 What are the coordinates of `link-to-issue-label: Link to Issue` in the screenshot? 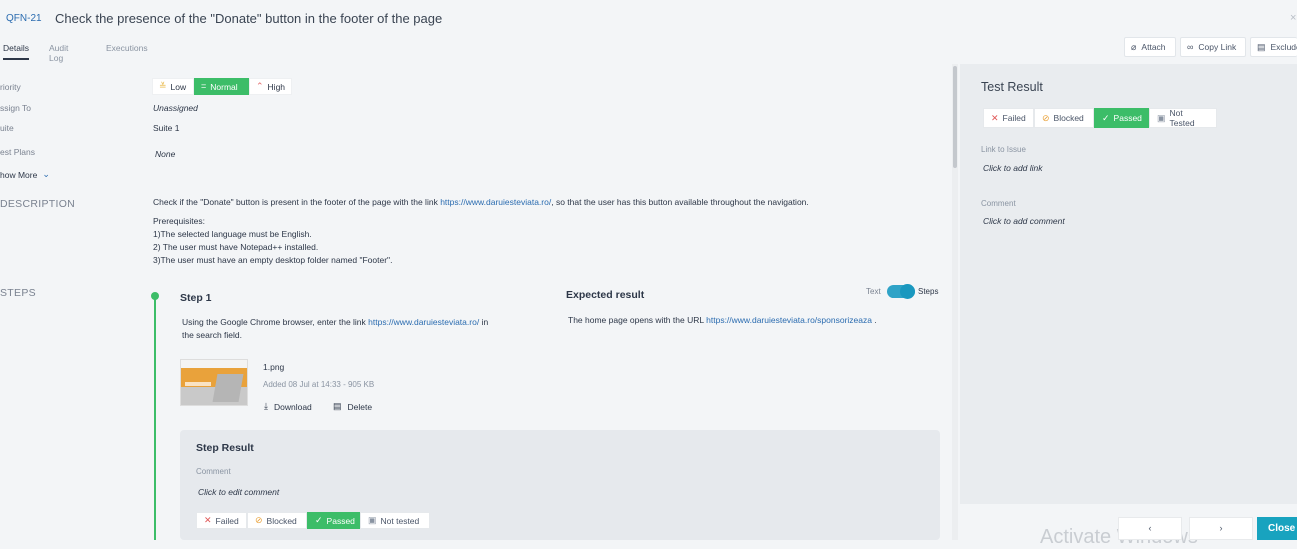 It's located at (1003, 149).